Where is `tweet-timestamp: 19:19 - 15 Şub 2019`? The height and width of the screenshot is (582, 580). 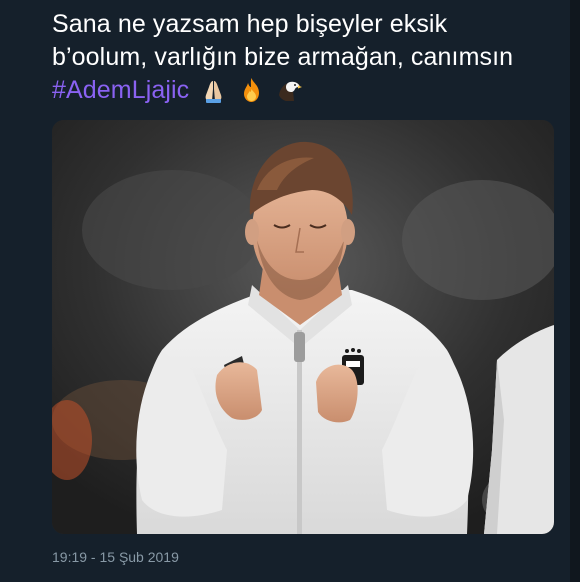
tweet-timestamp: 19:19 - 15 Şub 2019 is located at coordinates (115, 557).